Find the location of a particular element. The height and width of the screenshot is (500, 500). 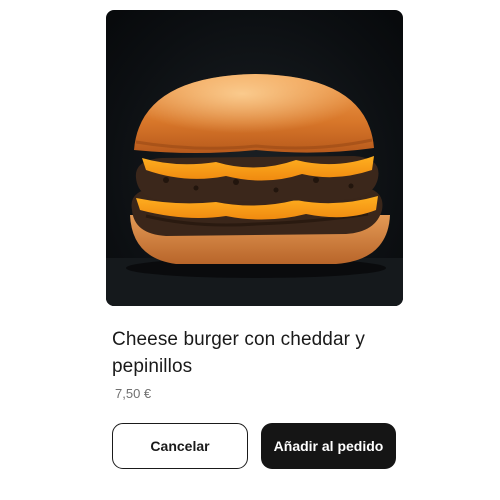

product-title: Cheese burger con cheddar y pepinillos is located at coordinates (239, 353).